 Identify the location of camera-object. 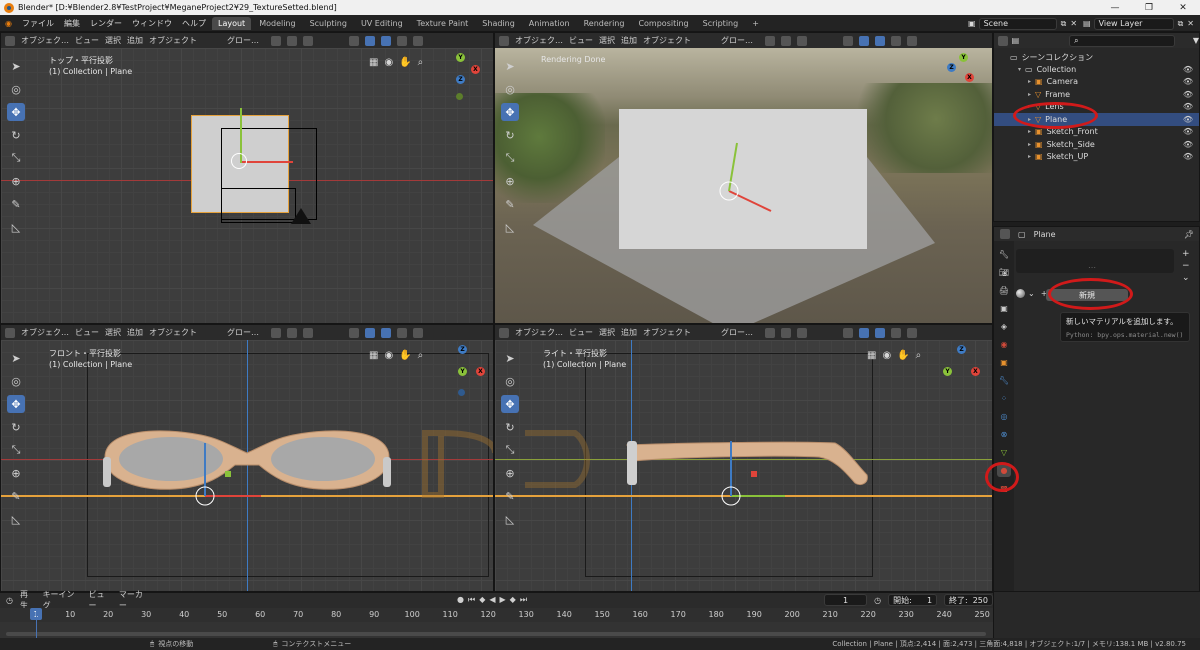
(301, 216).